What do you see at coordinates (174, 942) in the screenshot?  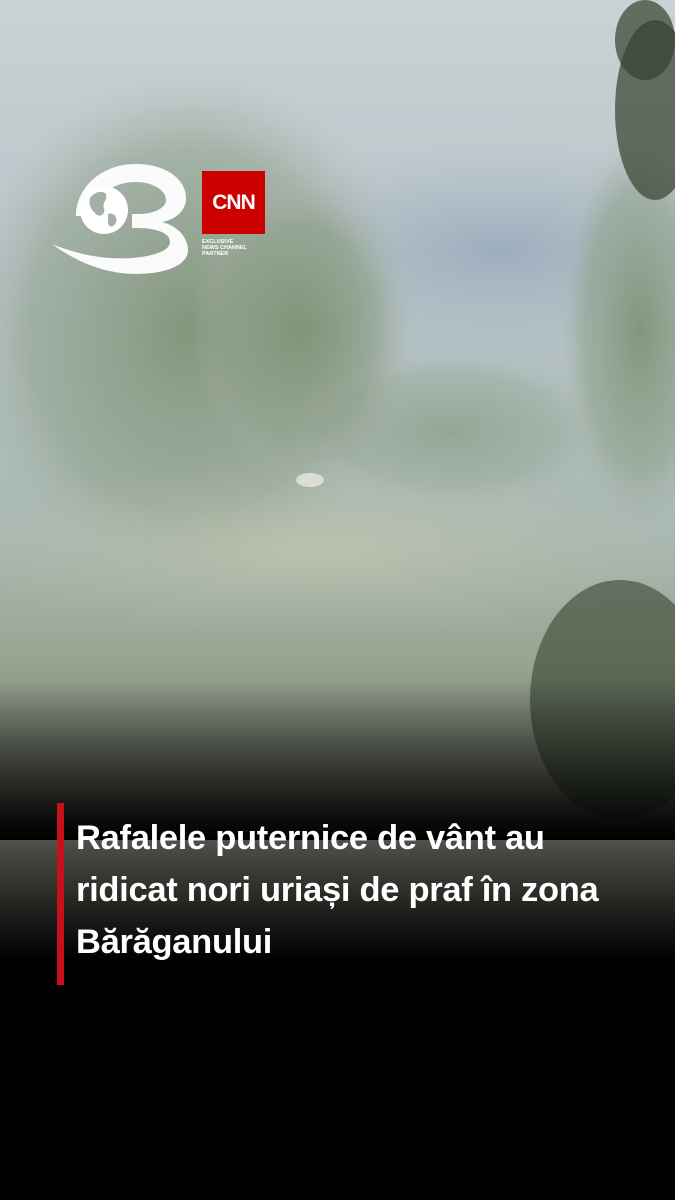 I see `headline-line-3: Bărăganului` at bounding box center [174, 942].